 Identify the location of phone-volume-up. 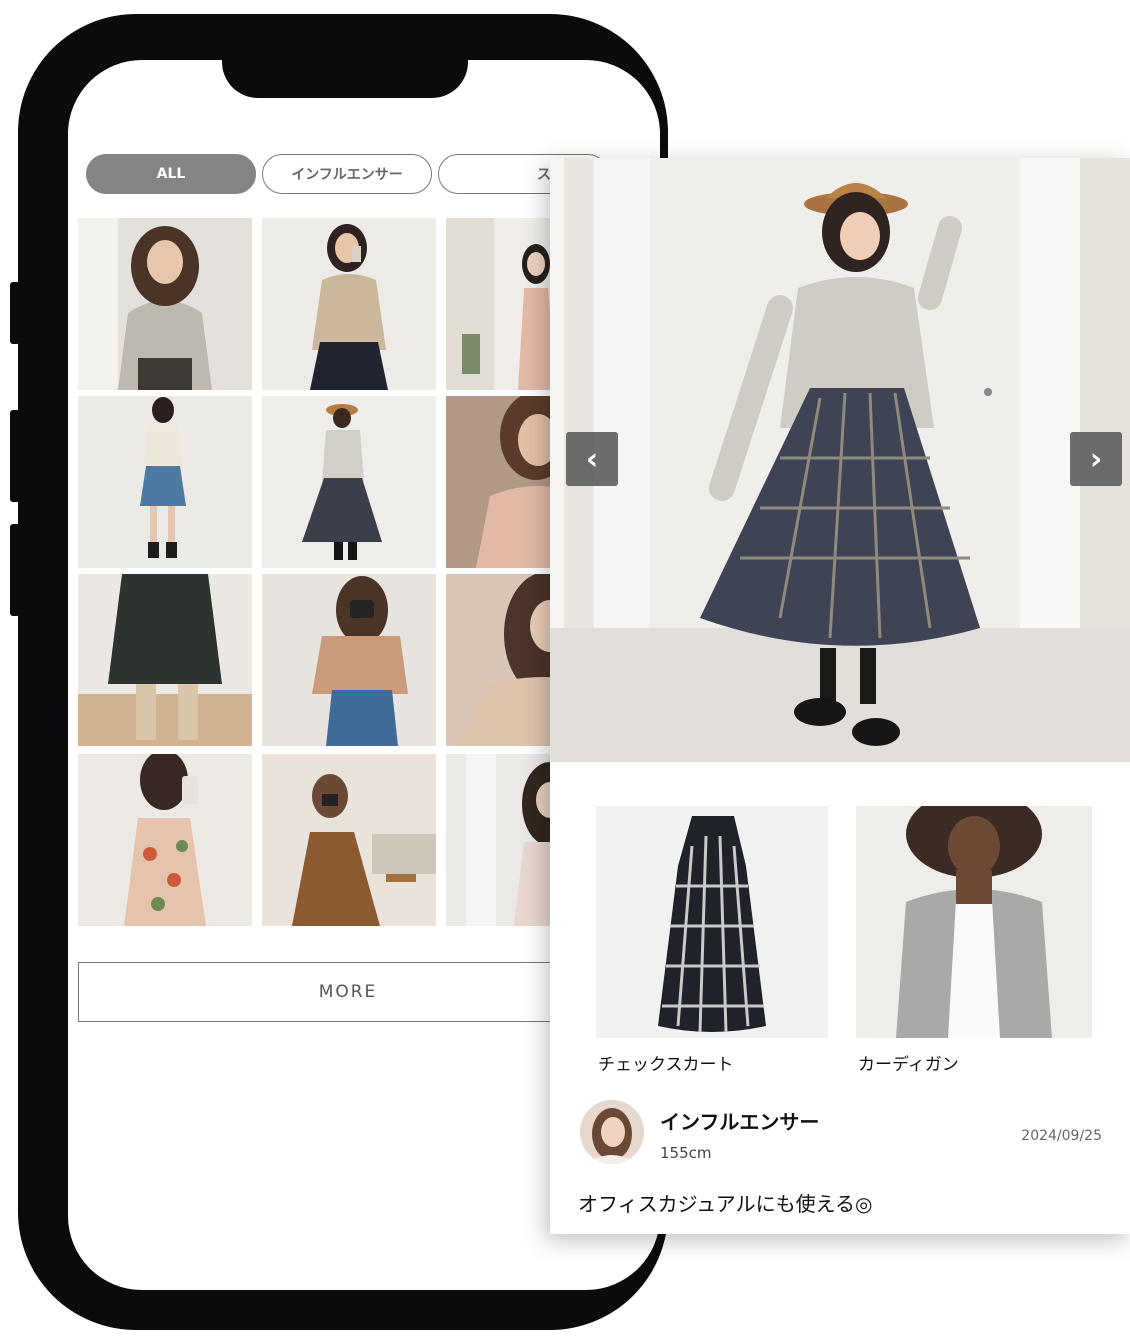
(15, 456).